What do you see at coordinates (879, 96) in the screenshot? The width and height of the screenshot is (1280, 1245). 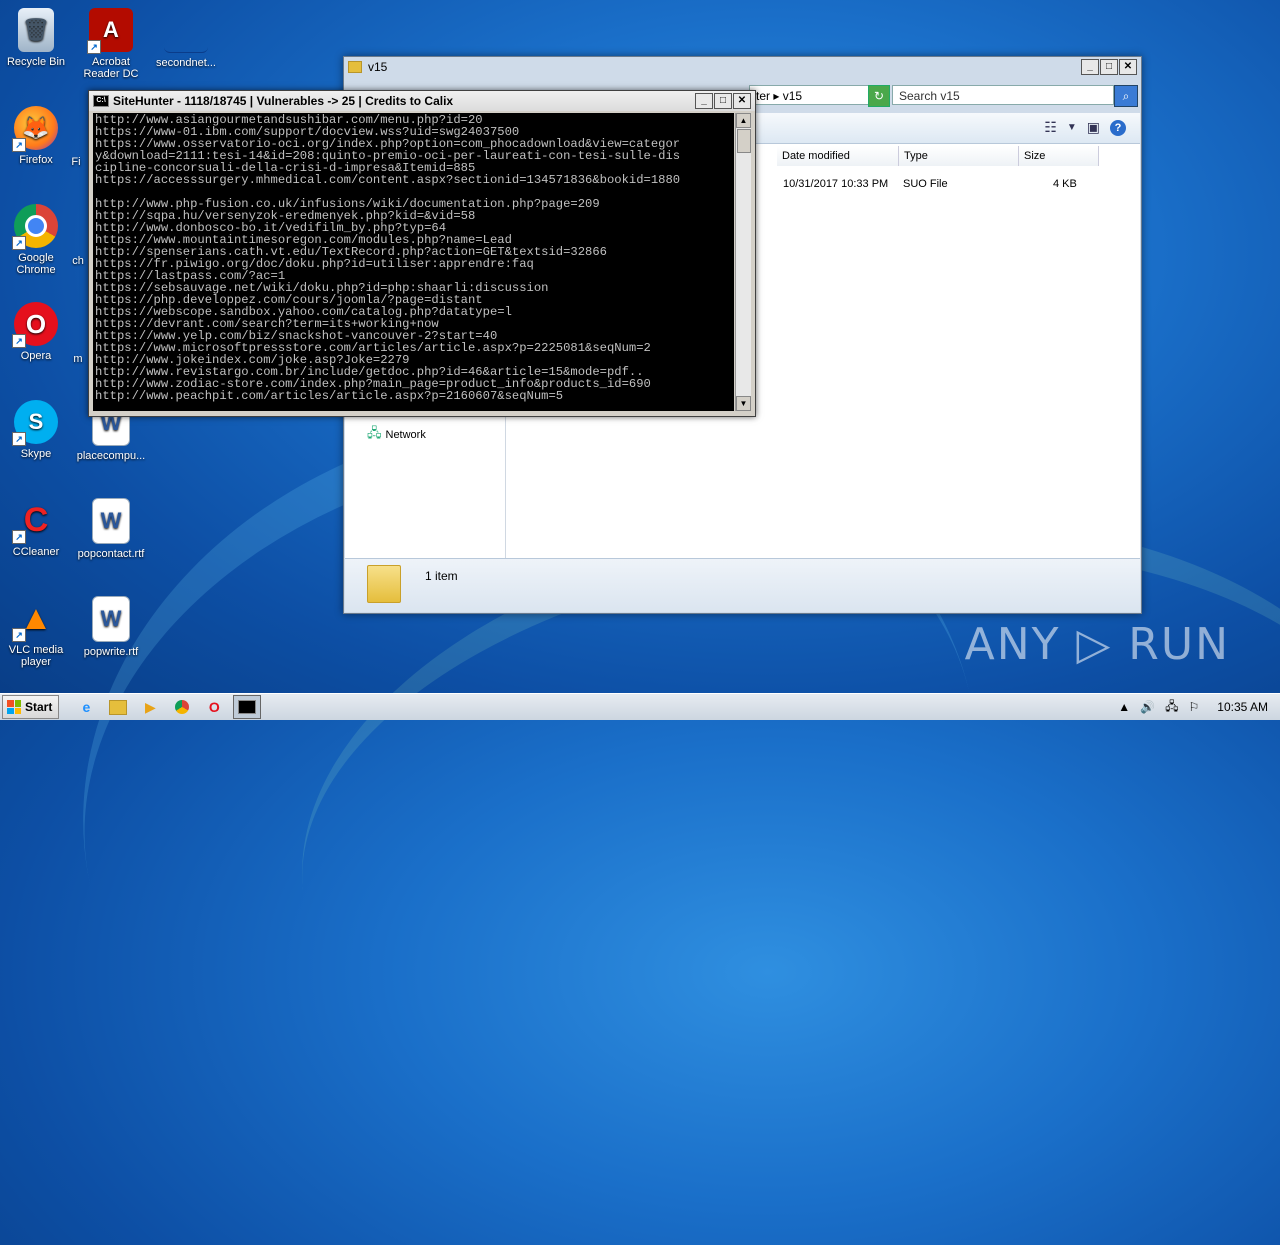 I see `refresh-icon: ↻` at bounding box center [879, 96].